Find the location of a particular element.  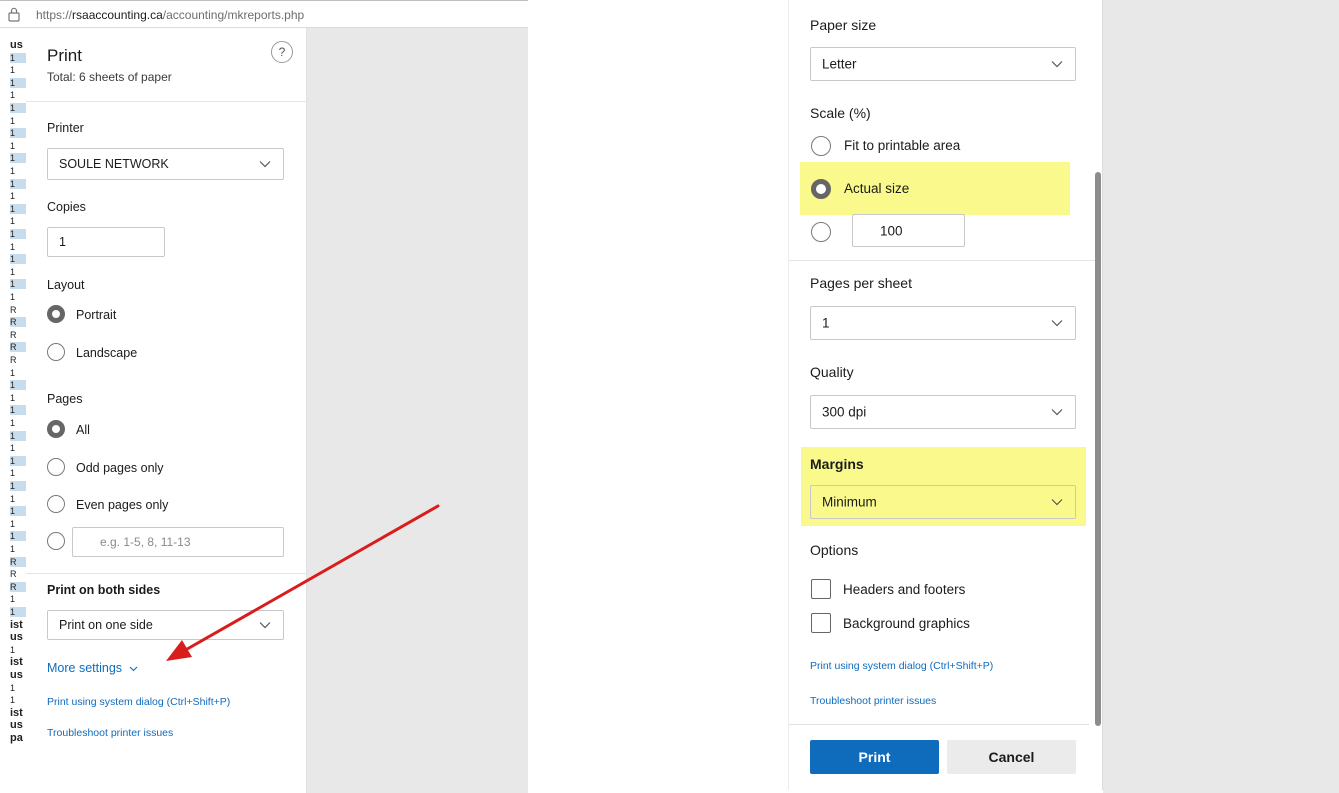

print-button: Print is located at coordinates (874, 757).